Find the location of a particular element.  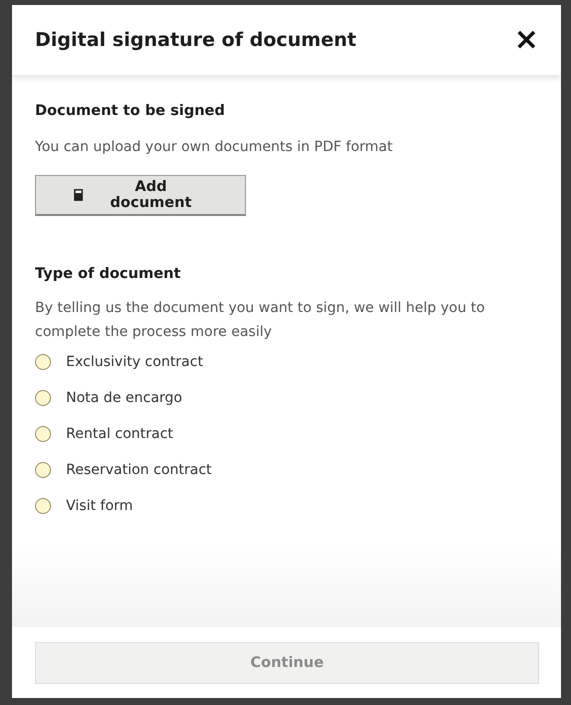

section-heading: Document to be signed is located at coordinates (130, 111).